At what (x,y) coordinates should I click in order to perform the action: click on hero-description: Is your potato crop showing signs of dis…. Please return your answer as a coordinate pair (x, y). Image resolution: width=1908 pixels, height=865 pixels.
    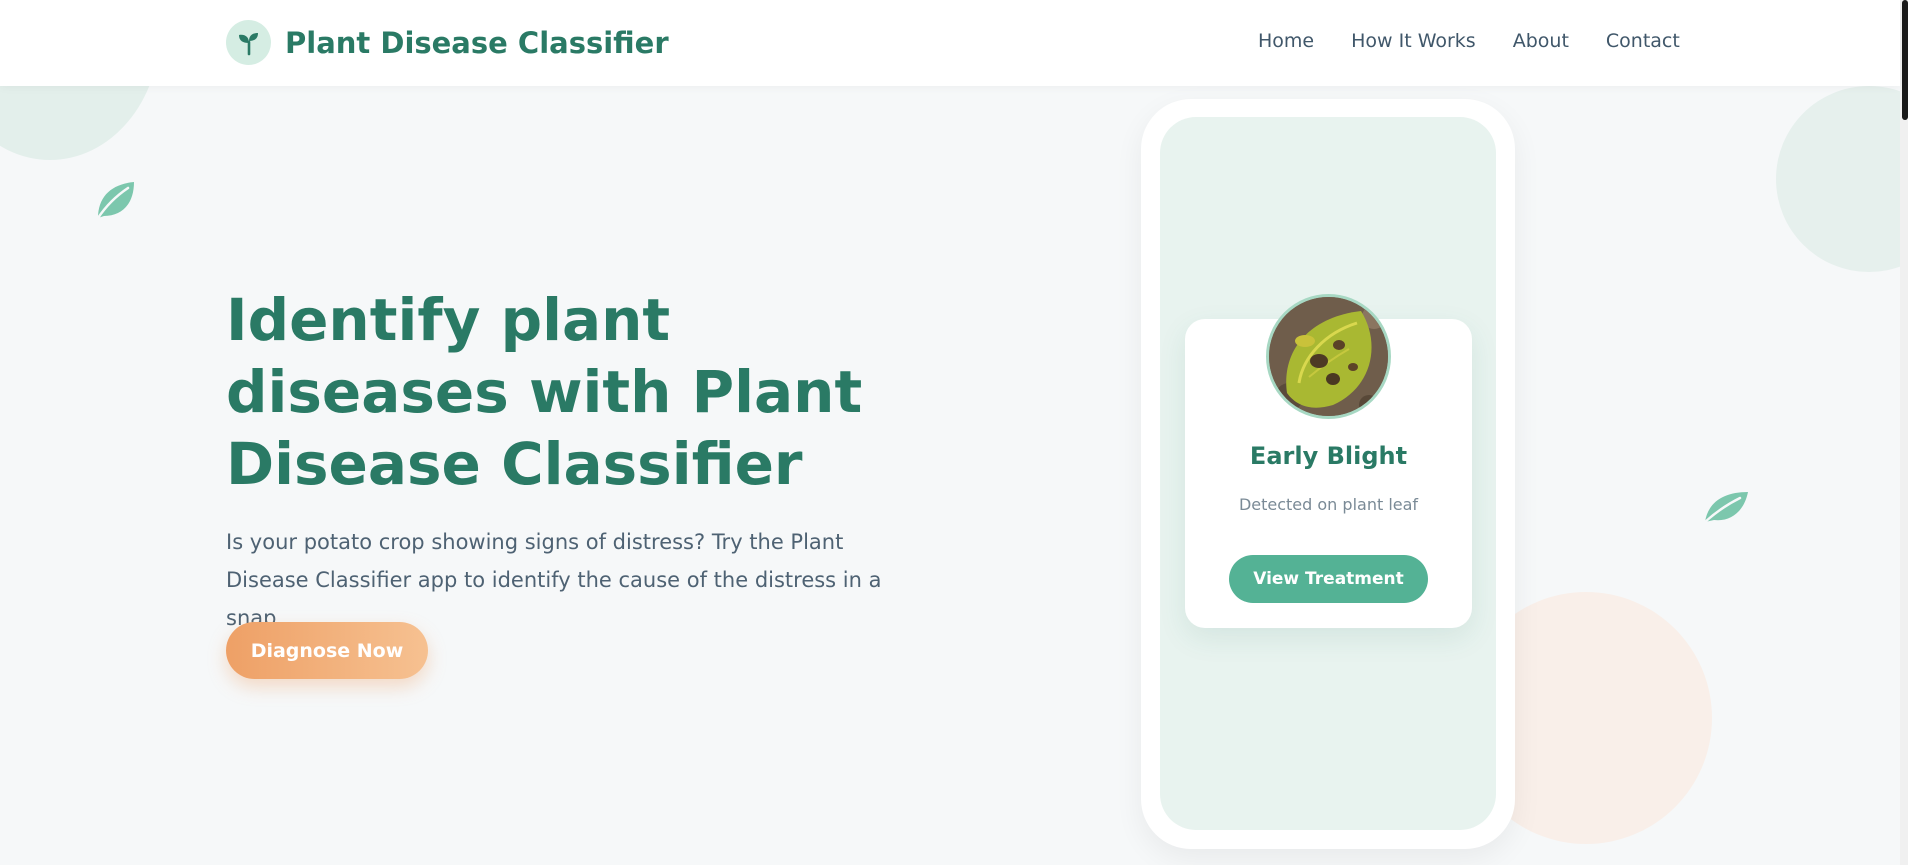
    Looking at the image, I should click on (554, 580).